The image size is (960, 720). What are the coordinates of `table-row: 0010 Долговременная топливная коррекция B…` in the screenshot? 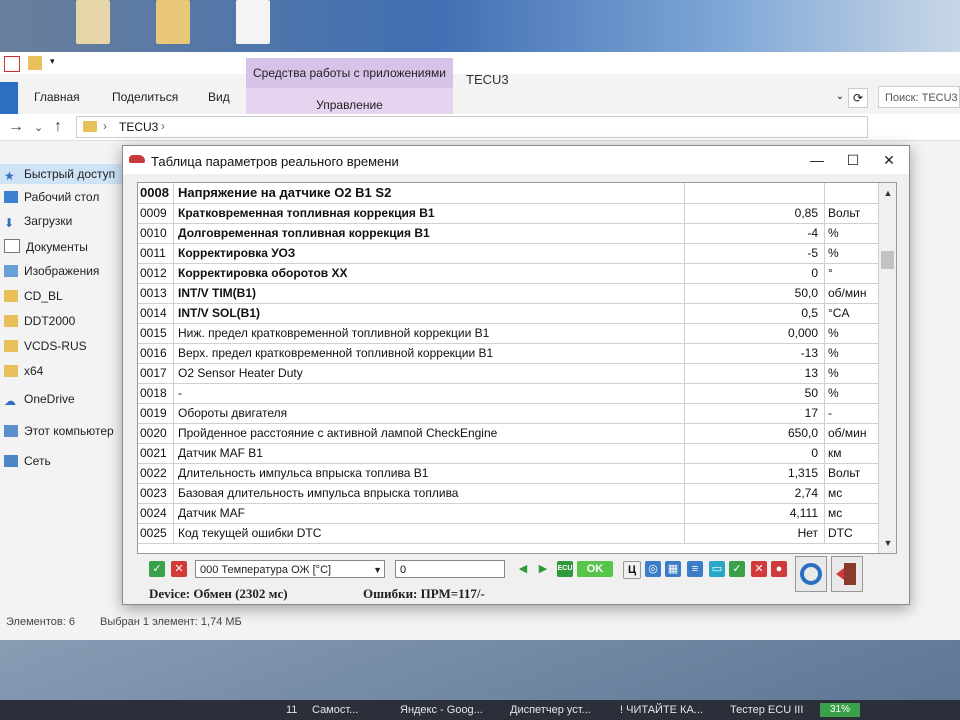 It's located at (508, 233).